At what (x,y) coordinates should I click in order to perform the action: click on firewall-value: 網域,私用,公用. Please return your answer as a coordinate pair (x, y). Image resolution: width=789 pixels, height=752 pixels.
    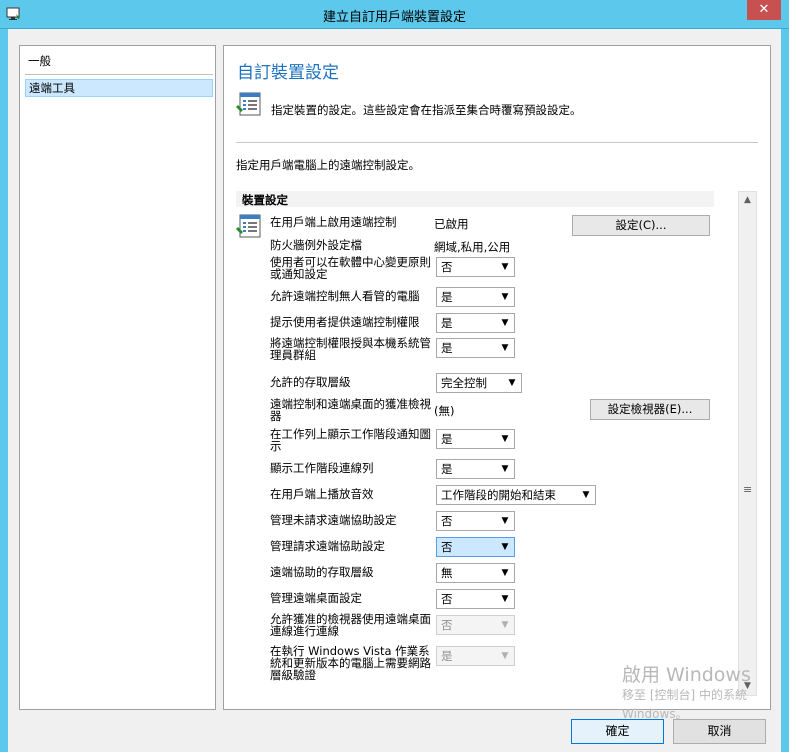
    Looking at the image, I should click on (472, 247).